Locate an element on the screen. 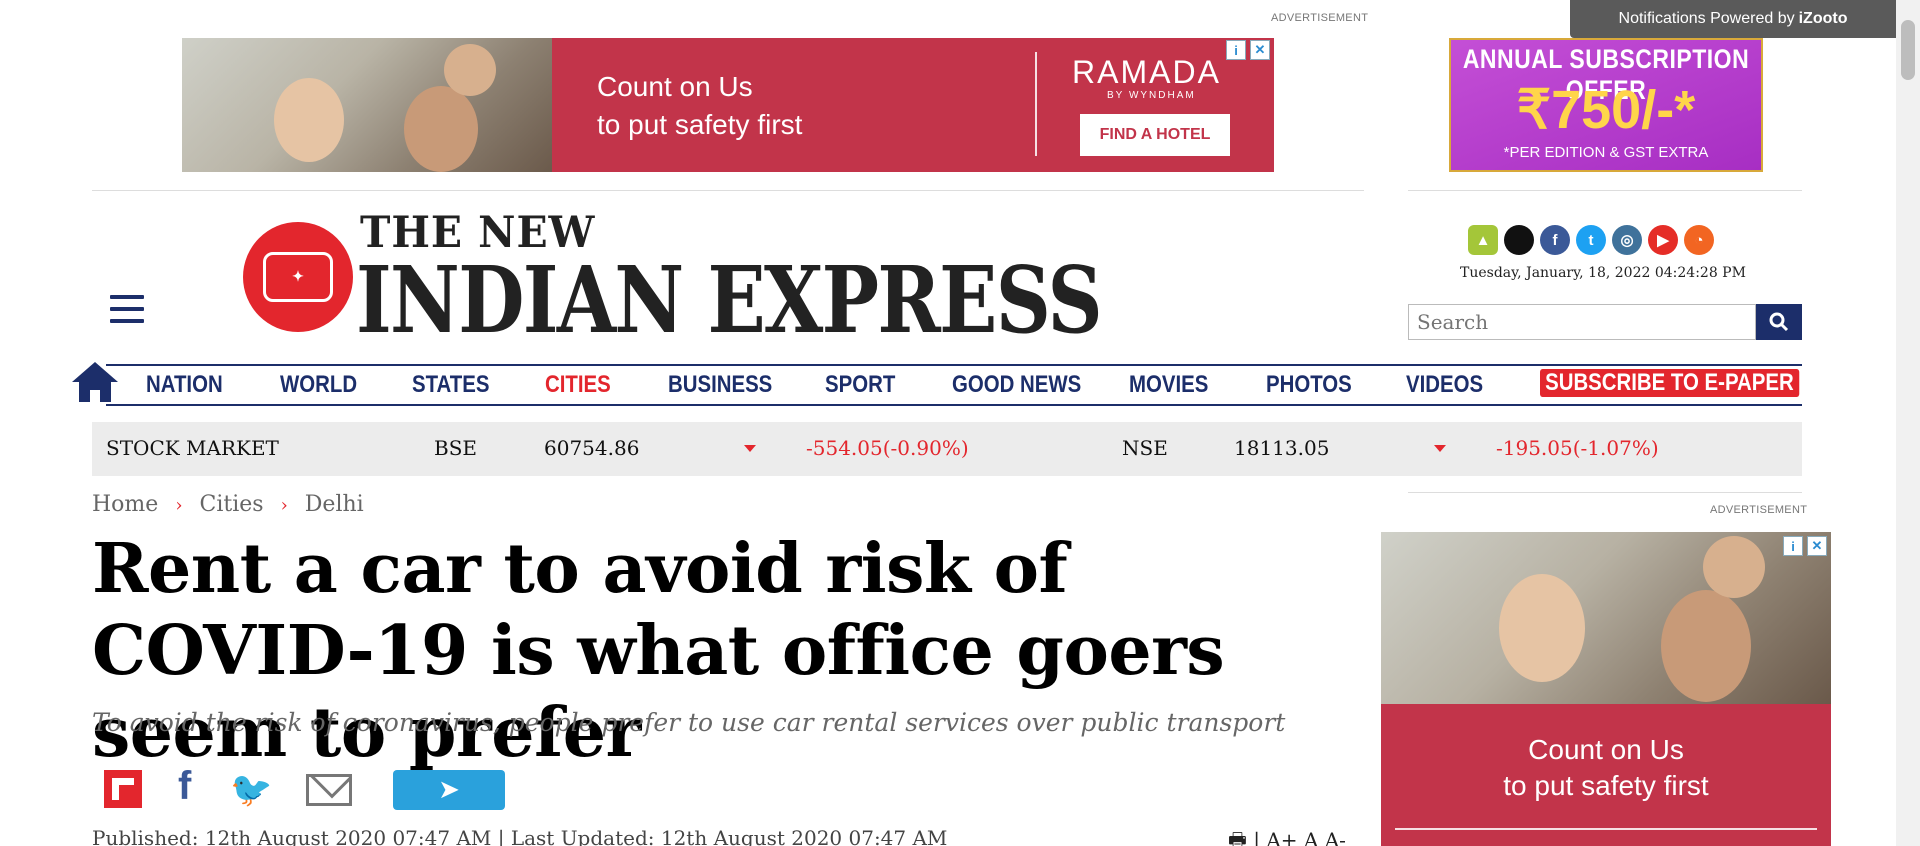 The image size is (1920, 846). nse-change: -195.05(-1.07%) is located at coordinates (1577, 448).